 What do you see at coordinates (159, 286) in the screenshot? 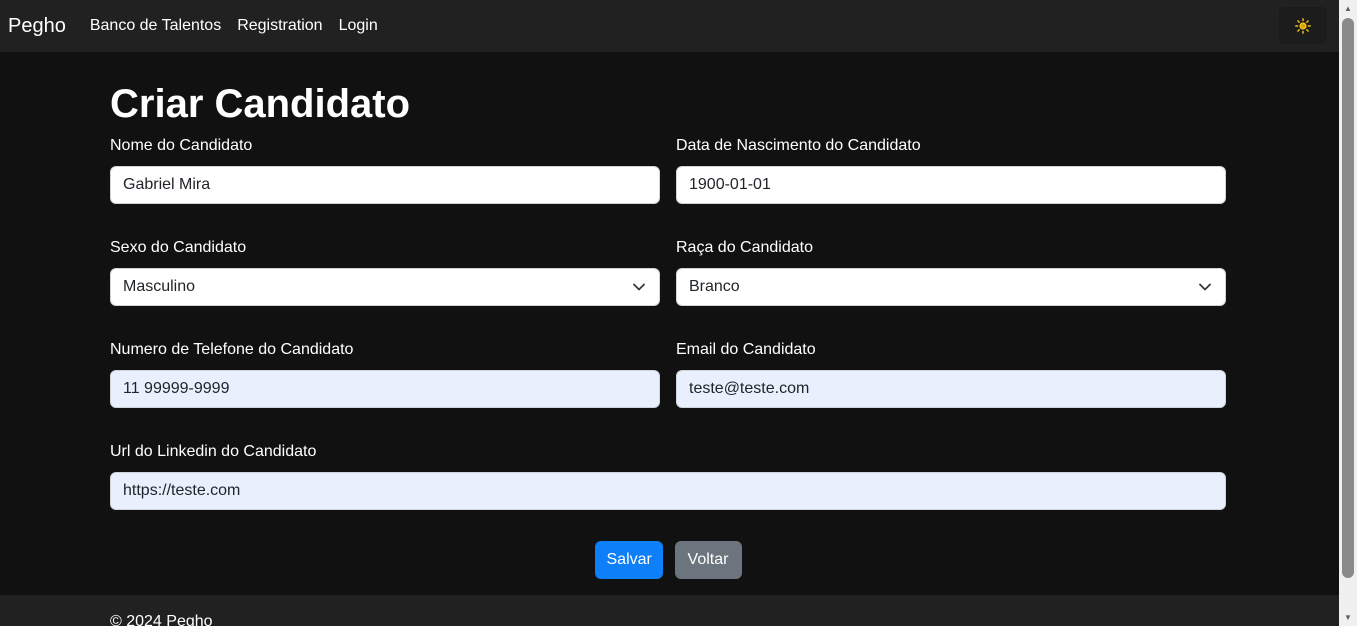
I see `sex-select-value: Masculino` at bounding box center [159, 286].